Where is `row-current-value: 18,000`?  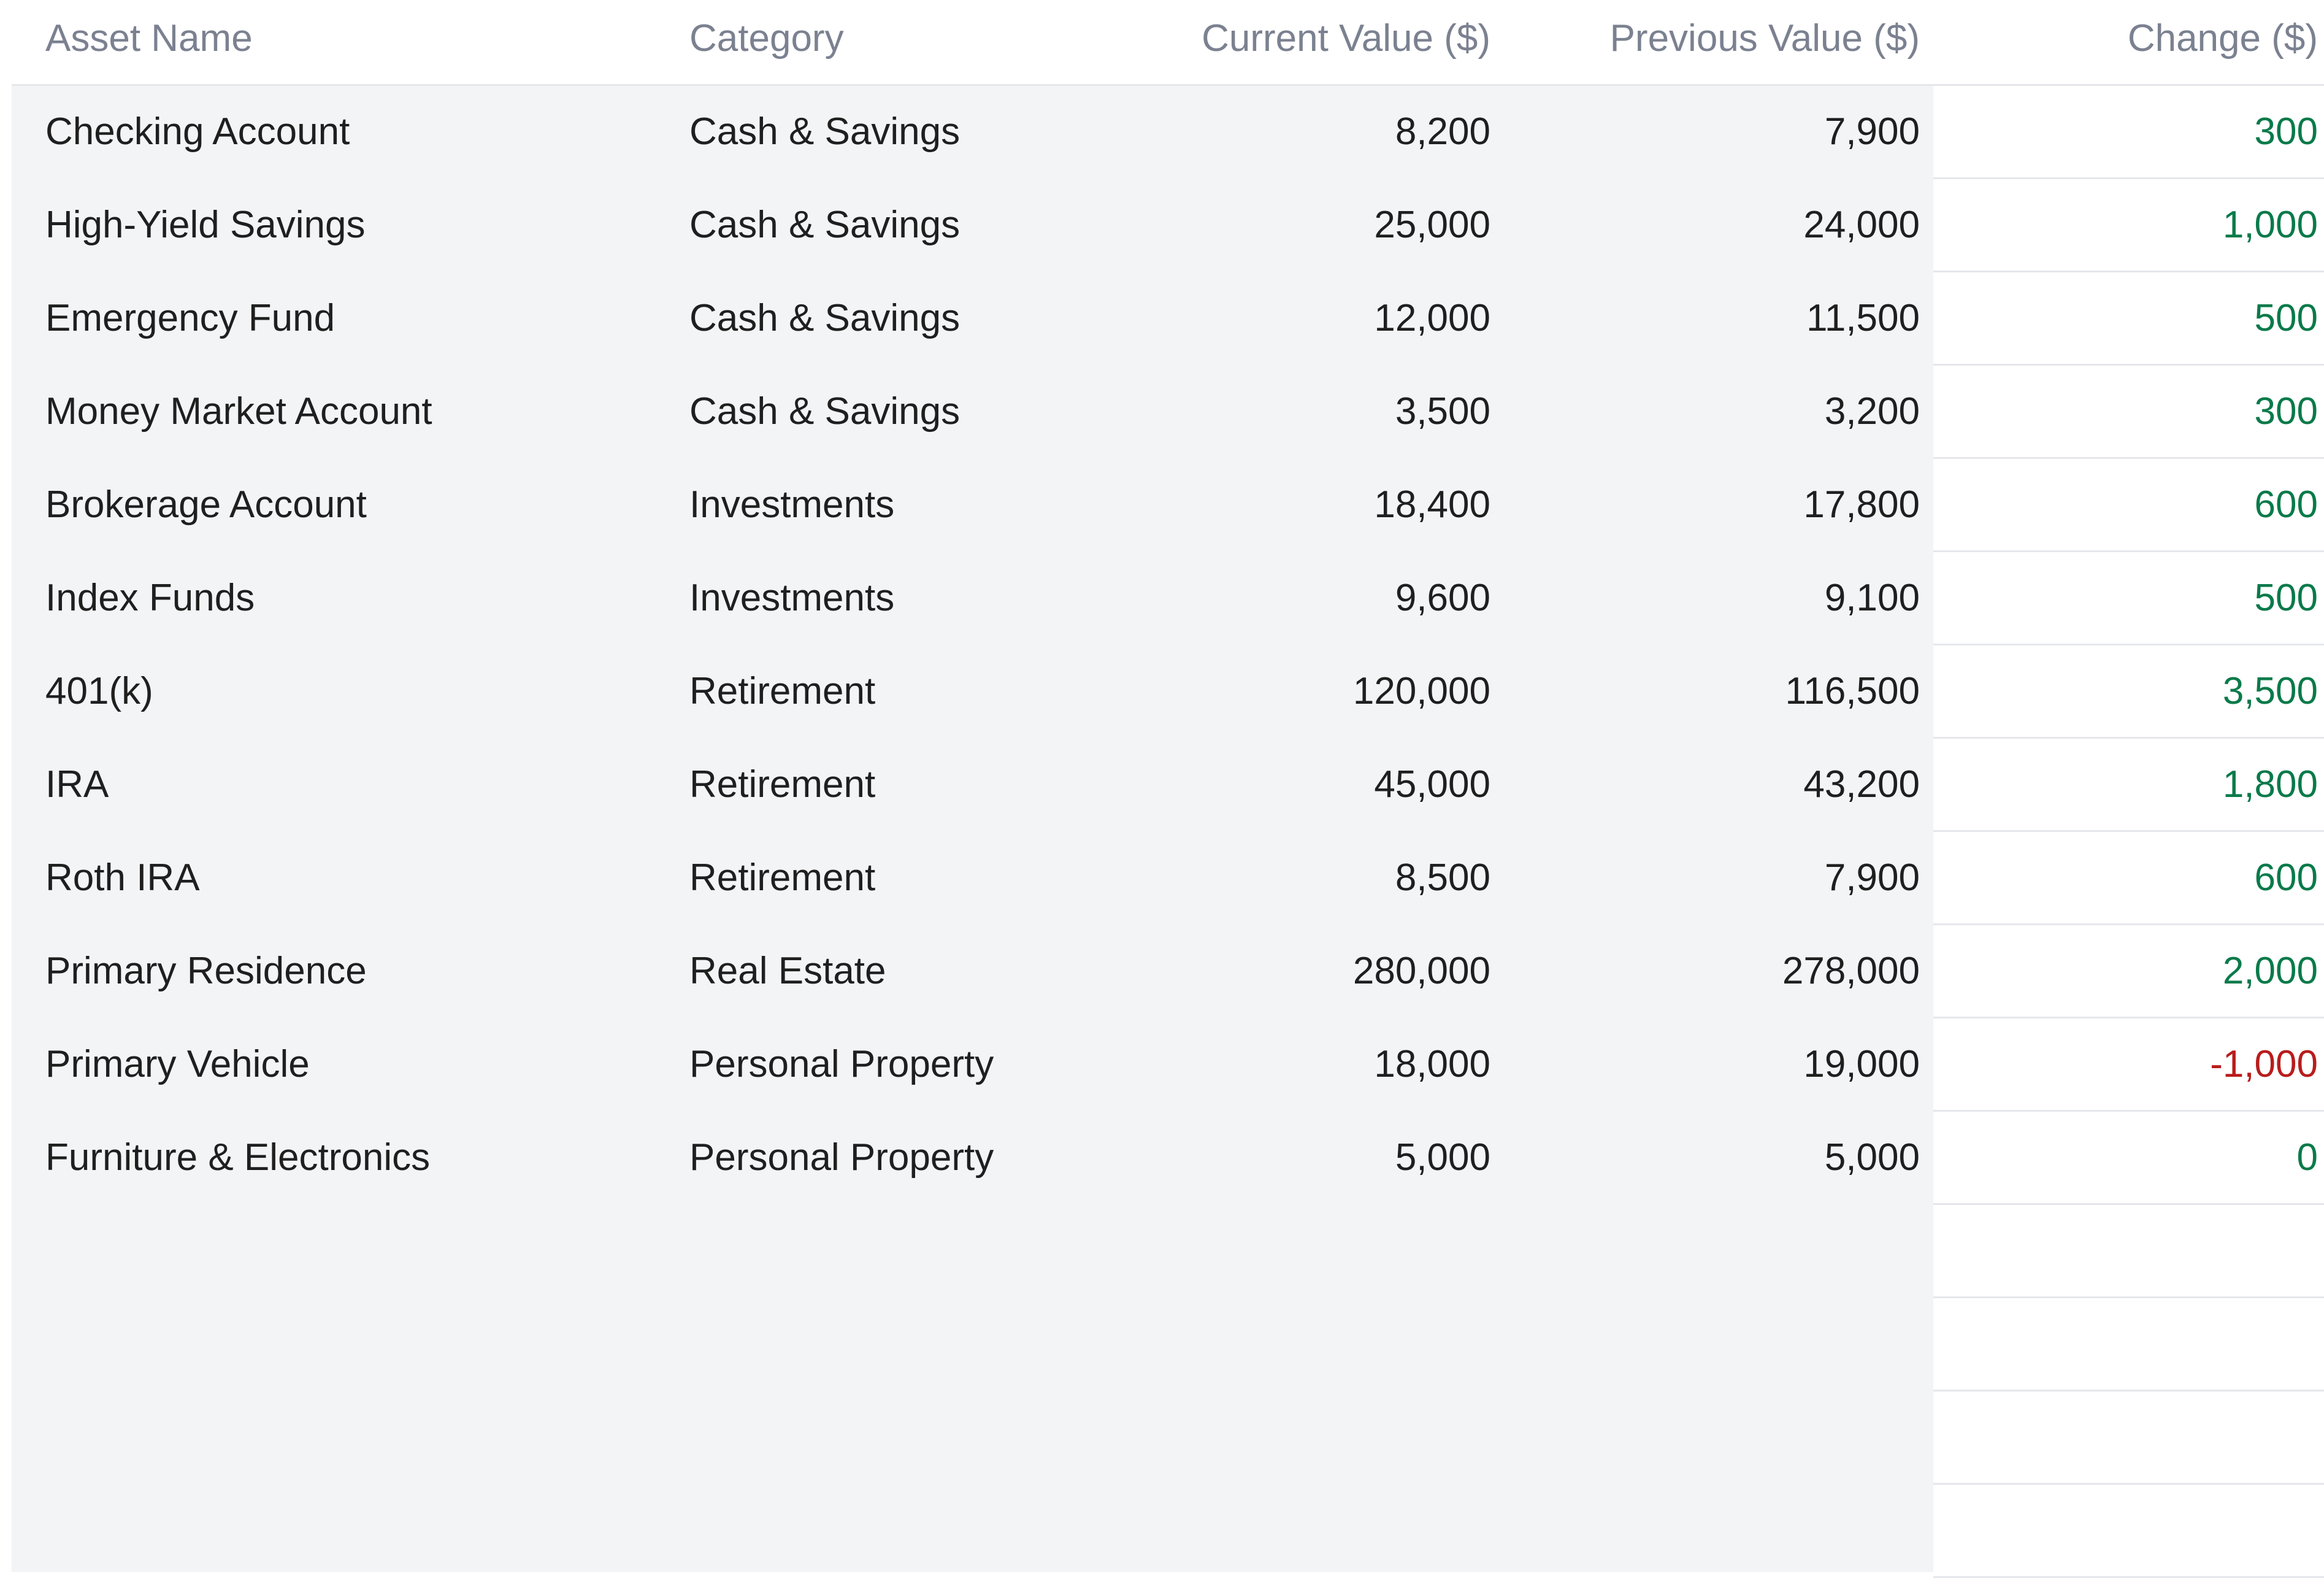
row-current-value: 18,000 is located at coordinates (1432, 1064).